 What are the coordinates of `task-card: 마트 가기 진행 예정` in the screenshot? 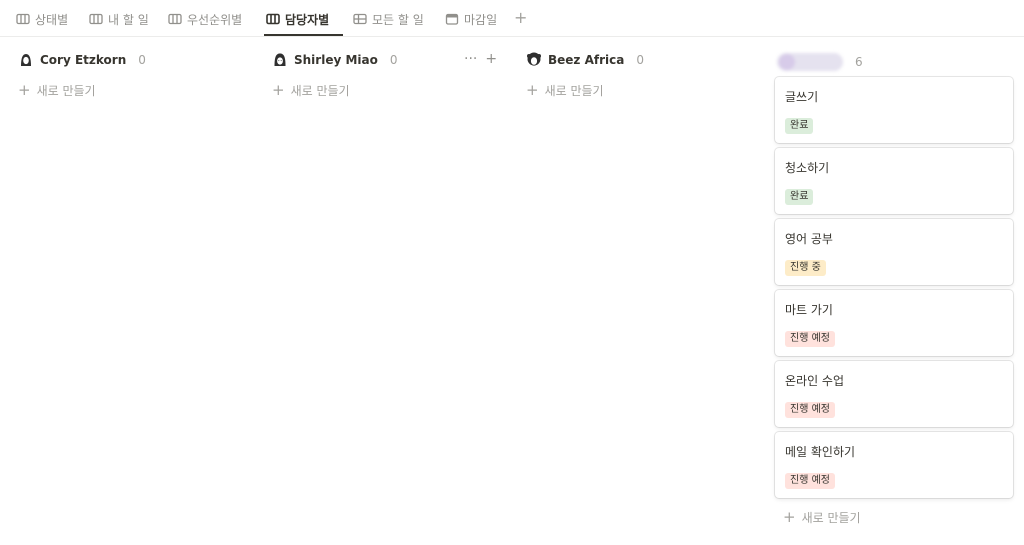 It's located at (894, 323).